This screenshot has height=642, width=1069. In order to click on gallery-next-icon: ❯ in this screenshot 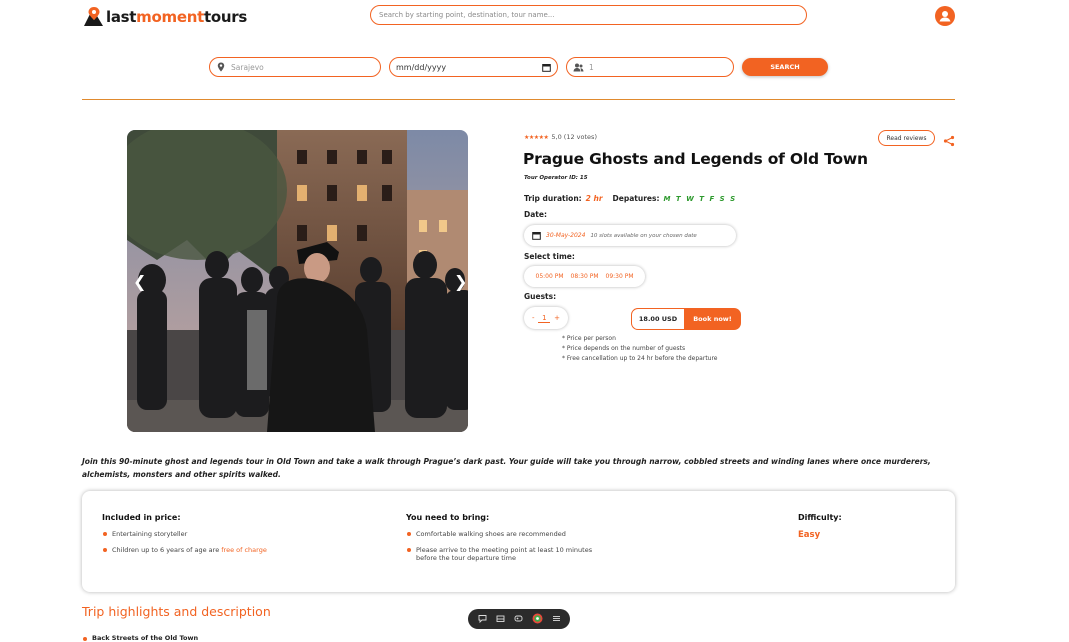, I will do `click(460, 281)`.